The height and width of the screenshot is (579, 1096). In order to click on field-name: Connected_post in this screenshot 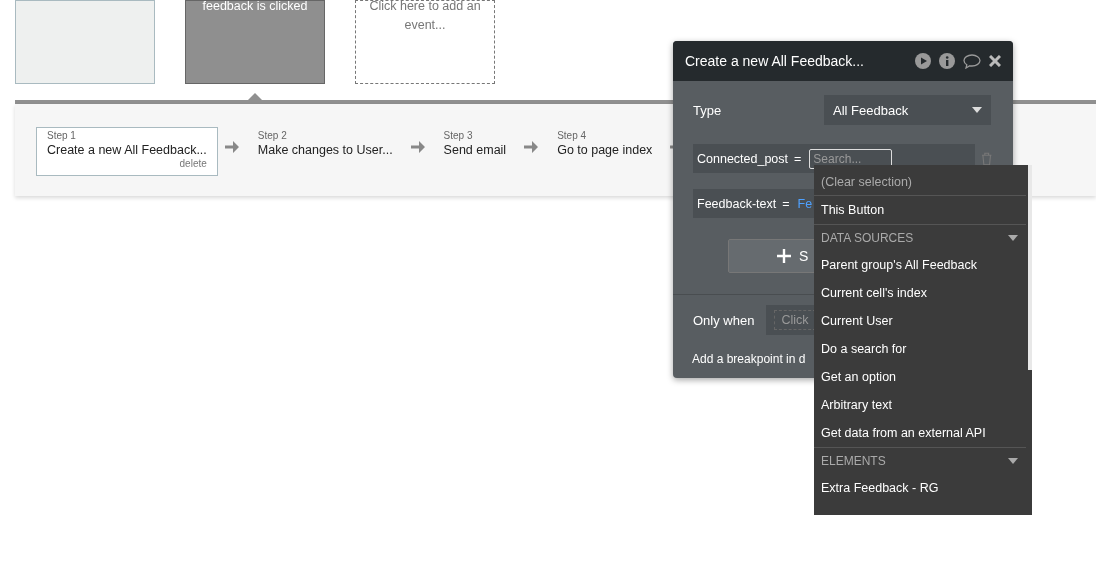, I will do `click(743, 158)`.